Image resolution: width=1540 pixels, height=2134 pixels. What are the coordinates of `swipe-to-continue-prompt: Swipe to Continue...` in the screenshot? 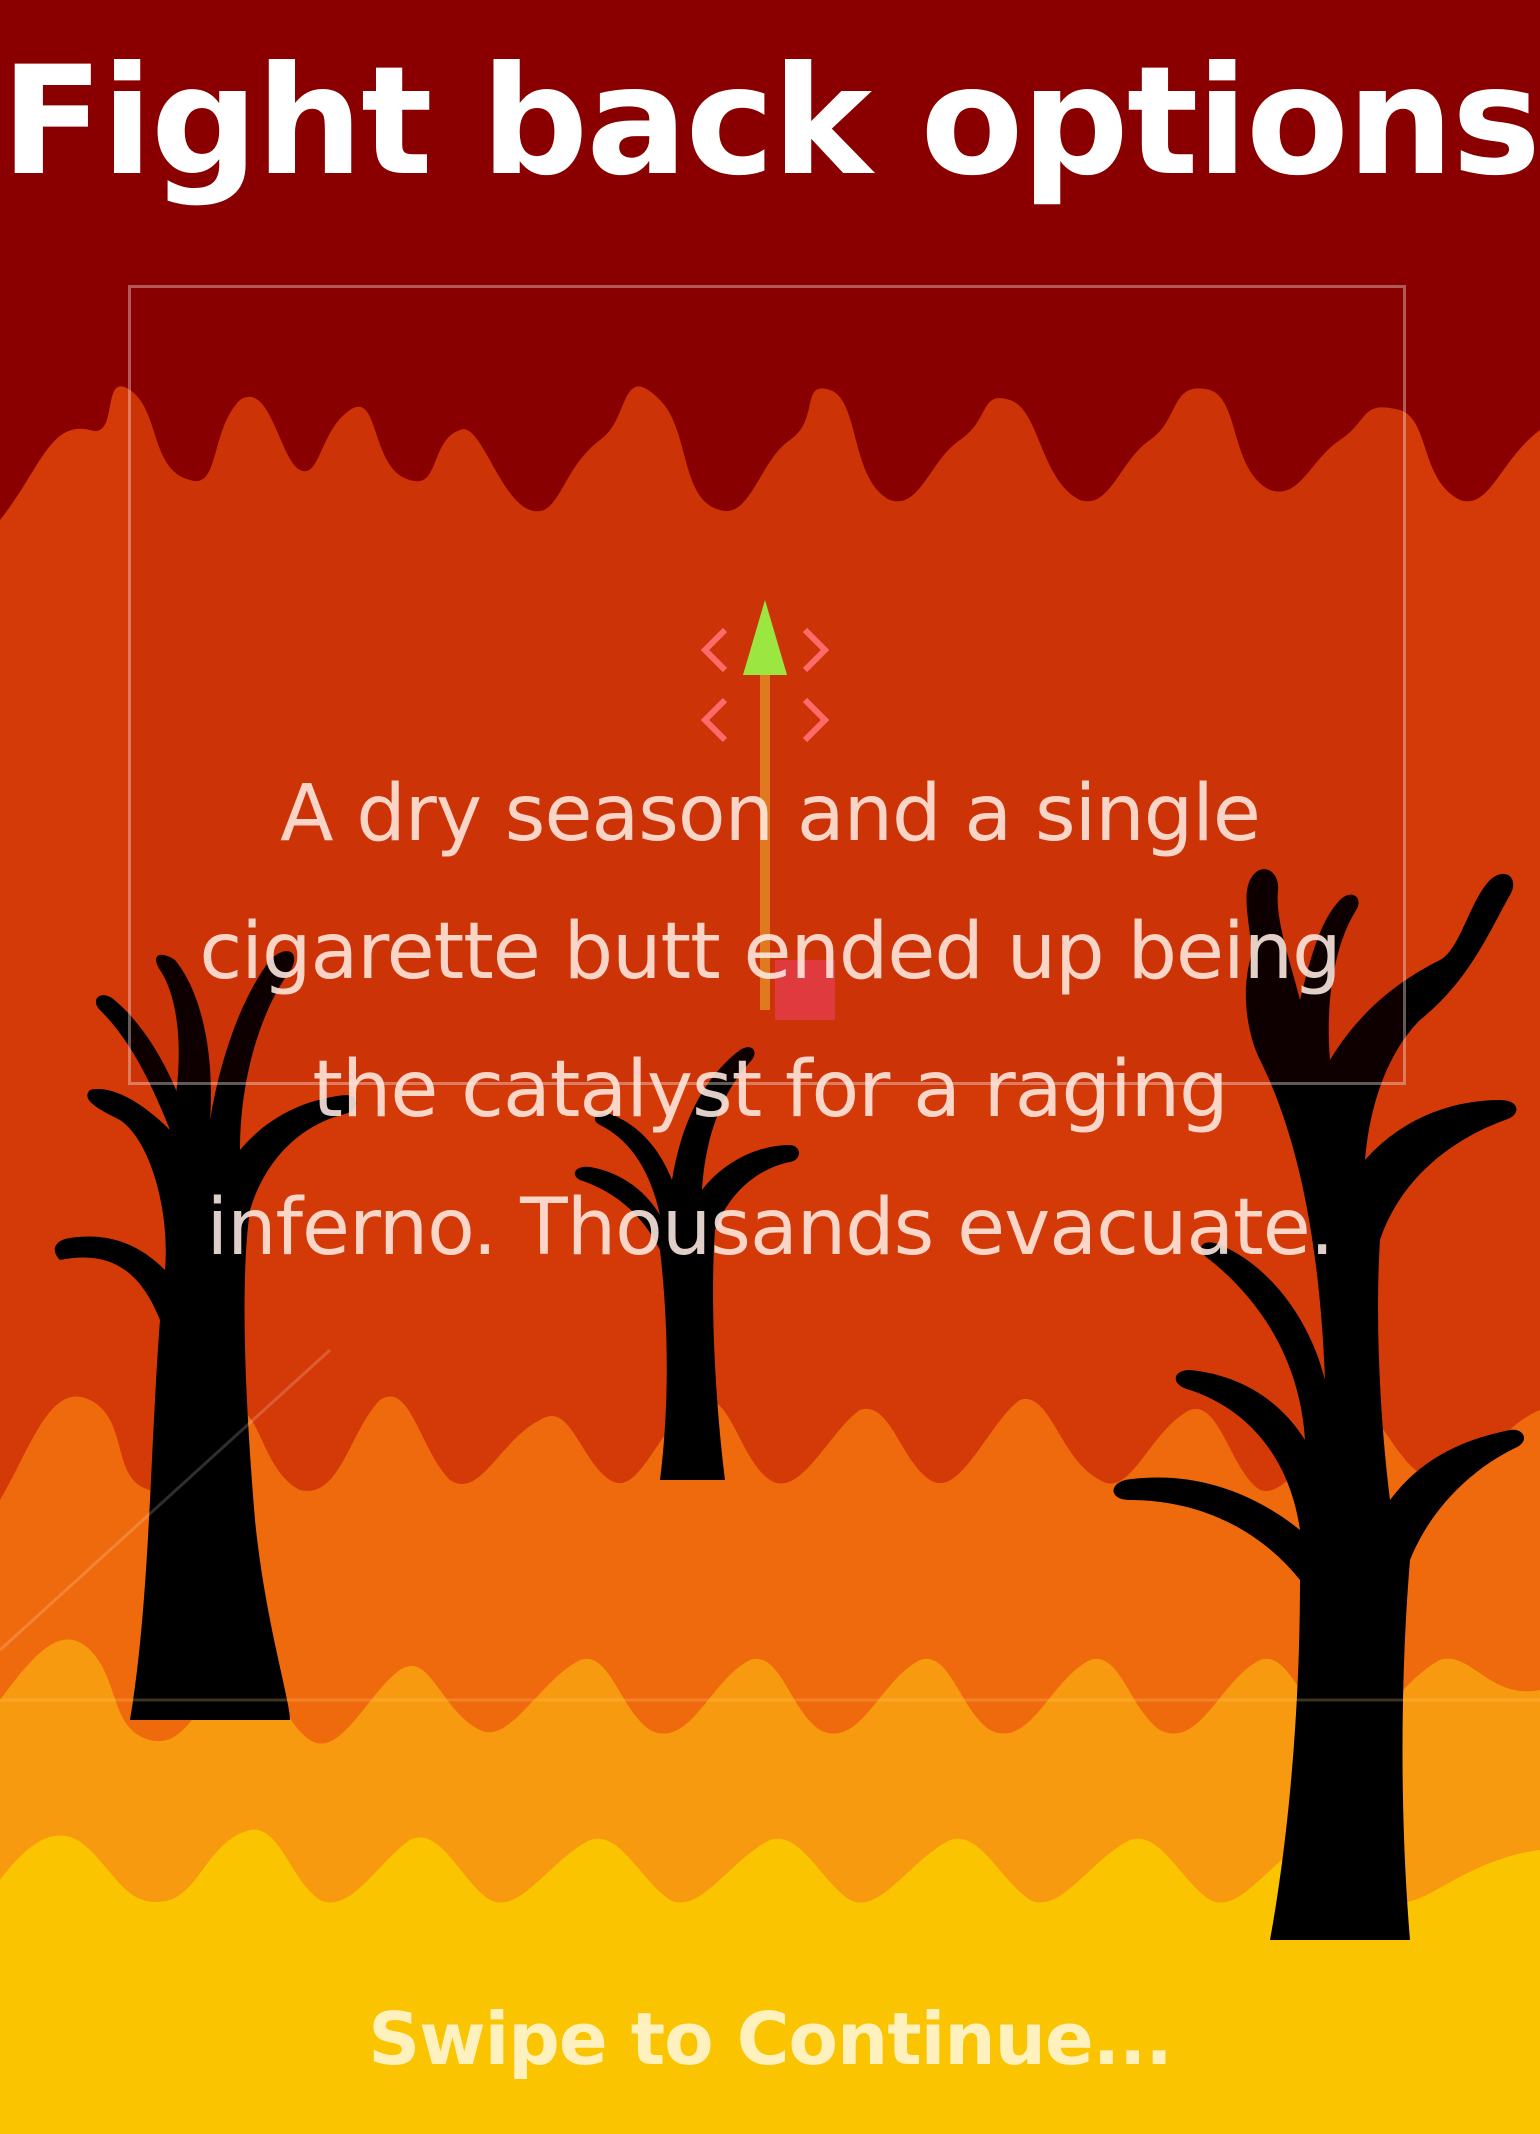 It's located at (770, 2039).